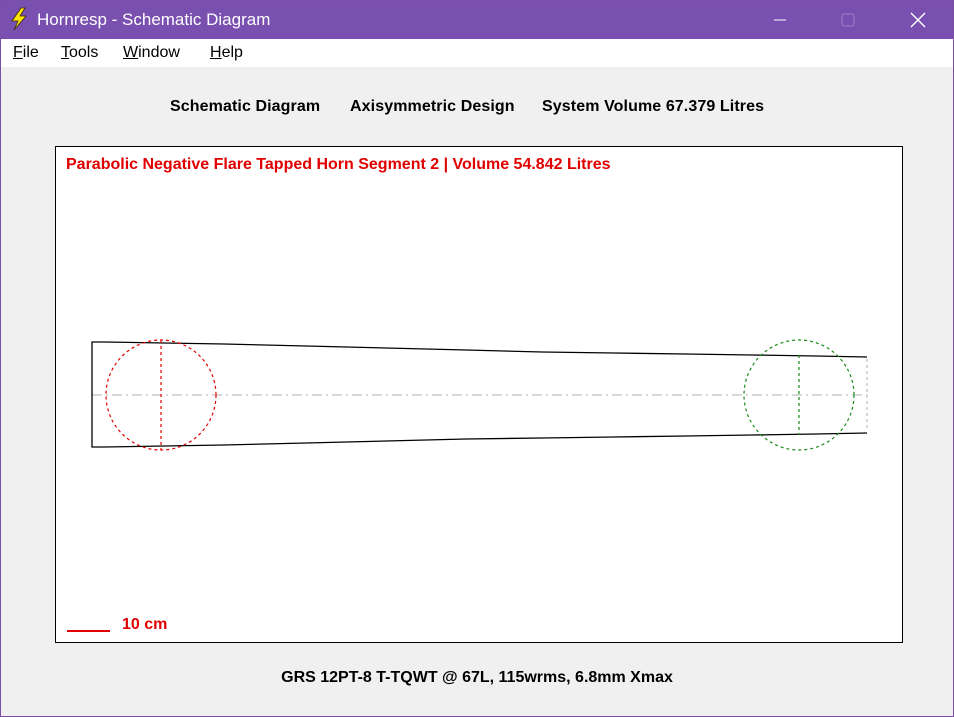  I want to click on menu-help-label: elp, so click(232, 52).